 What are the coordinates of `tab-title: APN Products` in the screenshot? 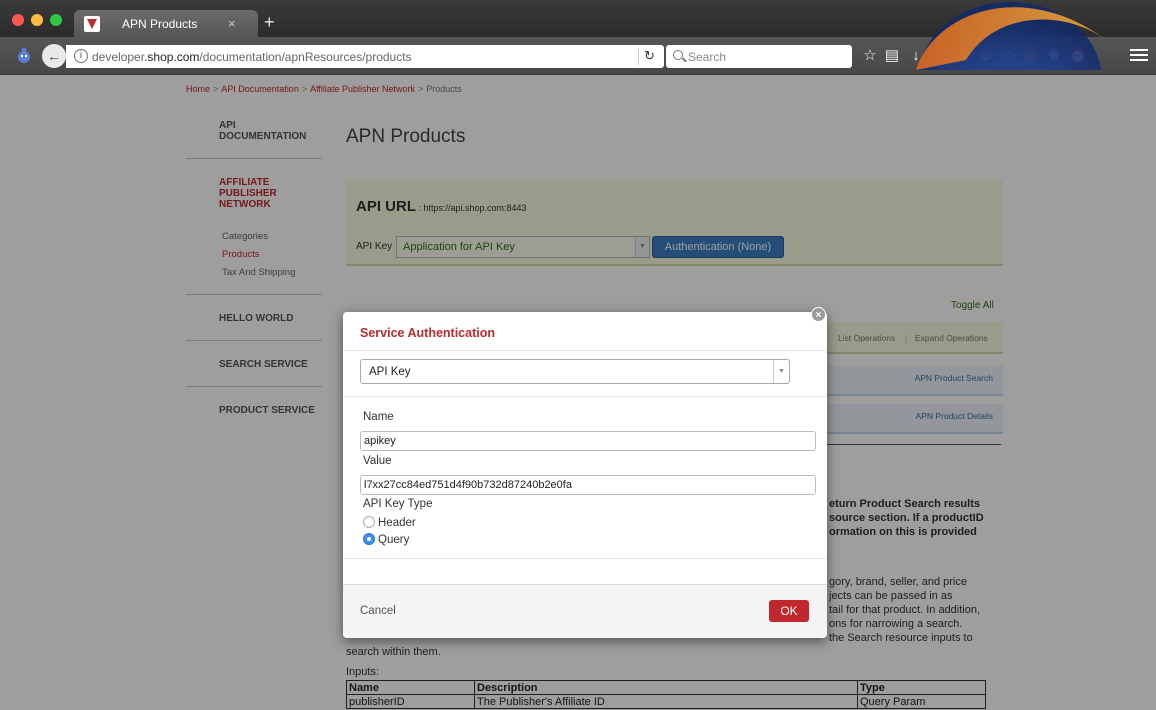 It's located at (160, 24).